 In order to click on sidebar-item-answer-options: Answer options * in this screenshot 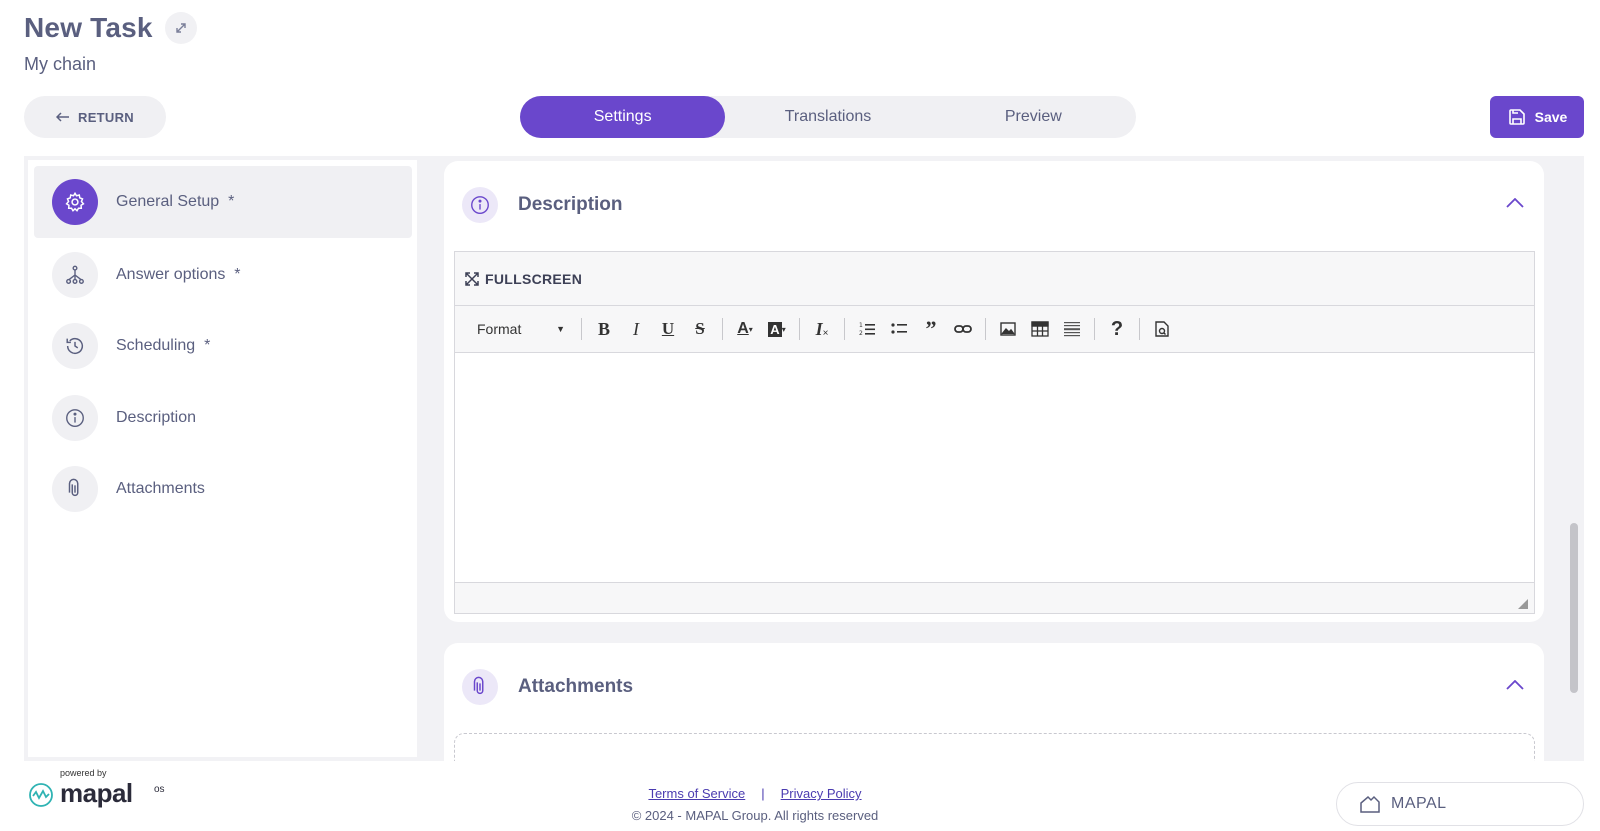, I will do `click(223, 275)`.